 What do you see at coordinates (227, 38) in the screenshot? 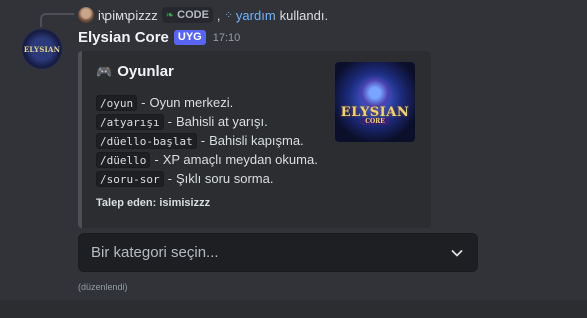
I see `message-timestamp: 17:10` at bounding box center [227, 38].